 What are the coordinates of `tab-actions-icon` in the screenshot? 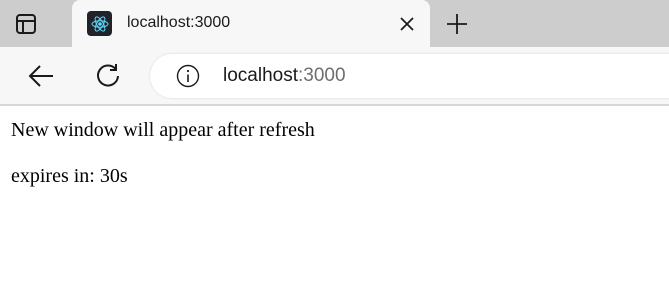 It's located at (26, 24).